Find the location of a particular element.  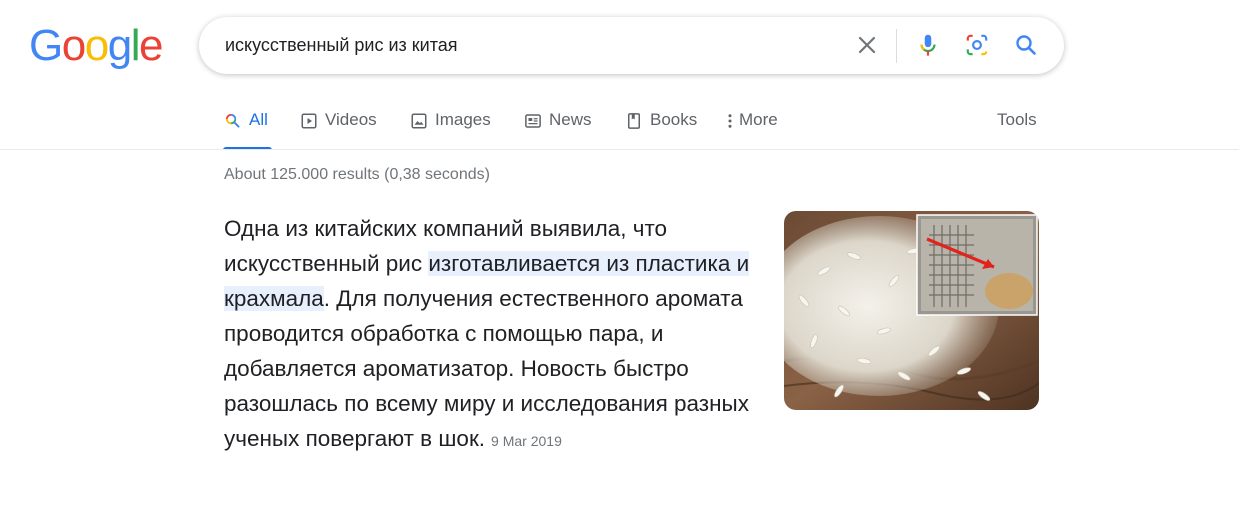

logo-letter: l is located at coordinates (135, 45).